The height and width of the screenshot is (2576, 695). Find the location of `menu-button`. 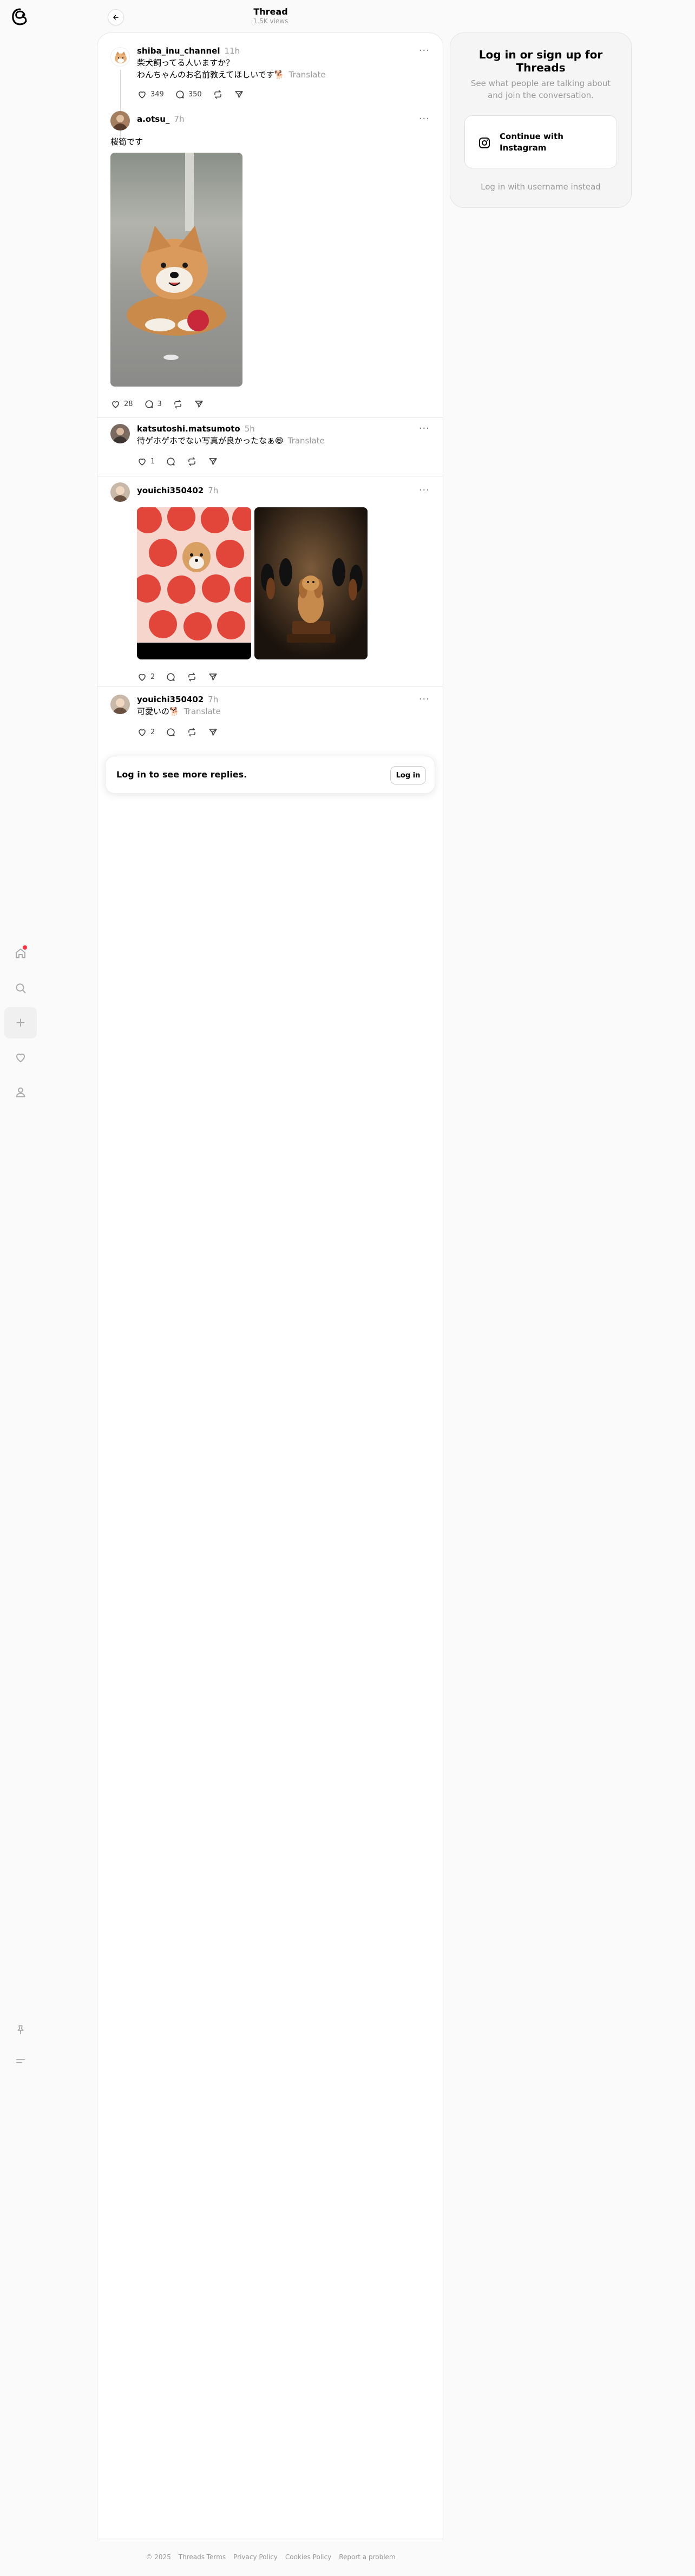

menu-button is located at coordinates (20, 2061).